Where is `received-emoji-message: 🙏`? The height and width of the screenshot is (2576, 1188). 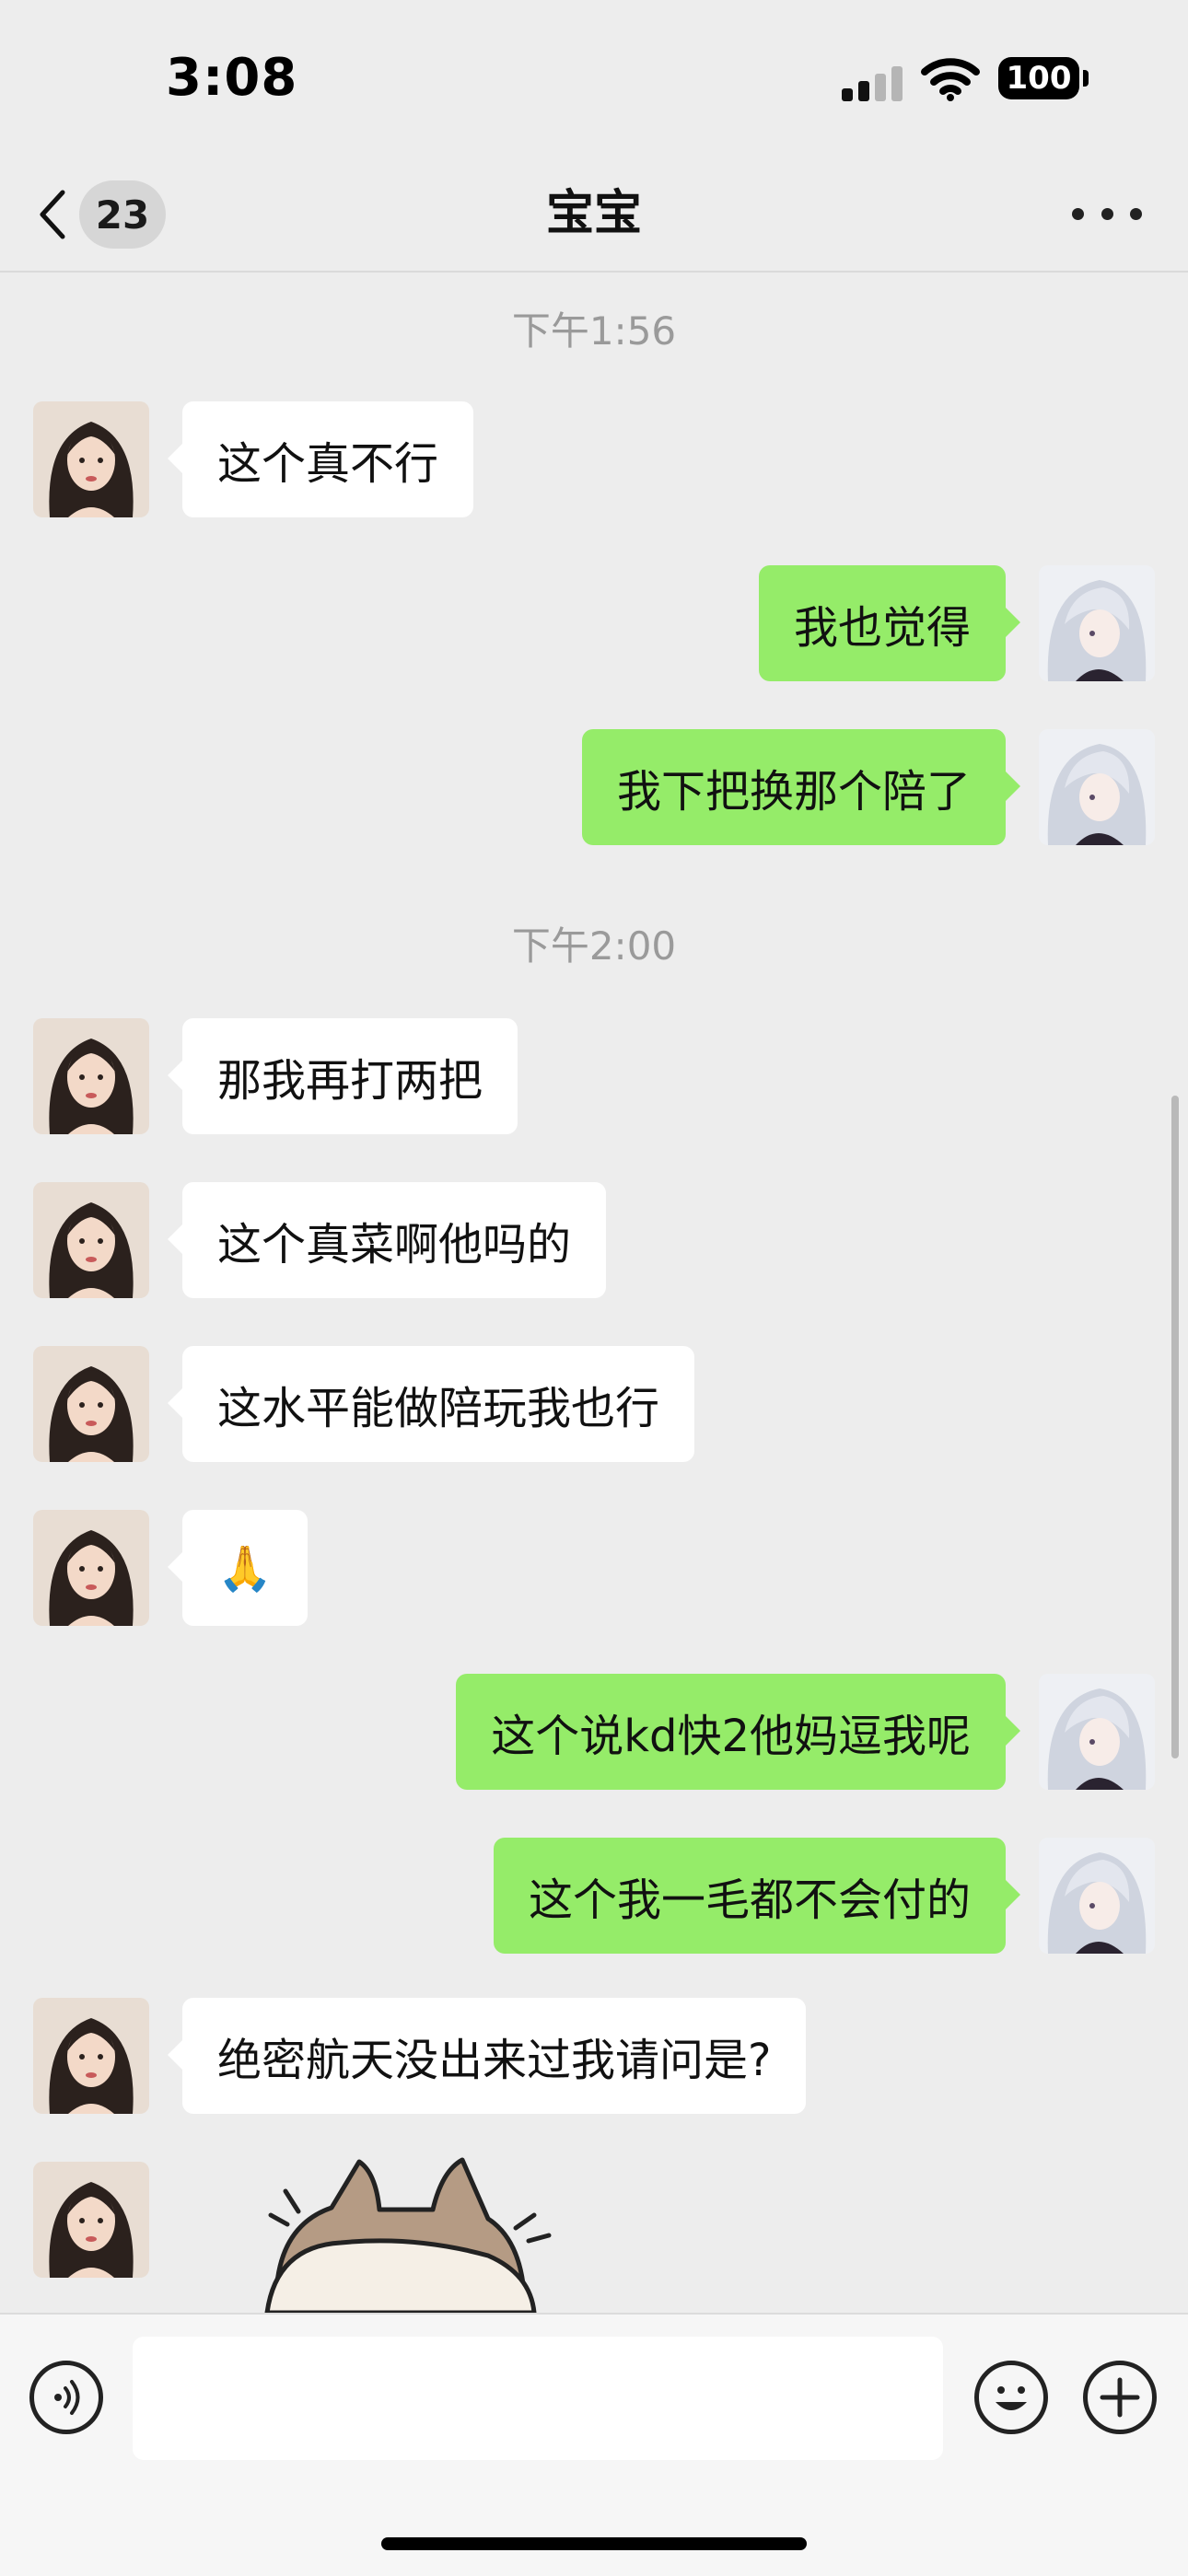 received-emoji-message: 🙏 is located at coordinates (238, 1568).